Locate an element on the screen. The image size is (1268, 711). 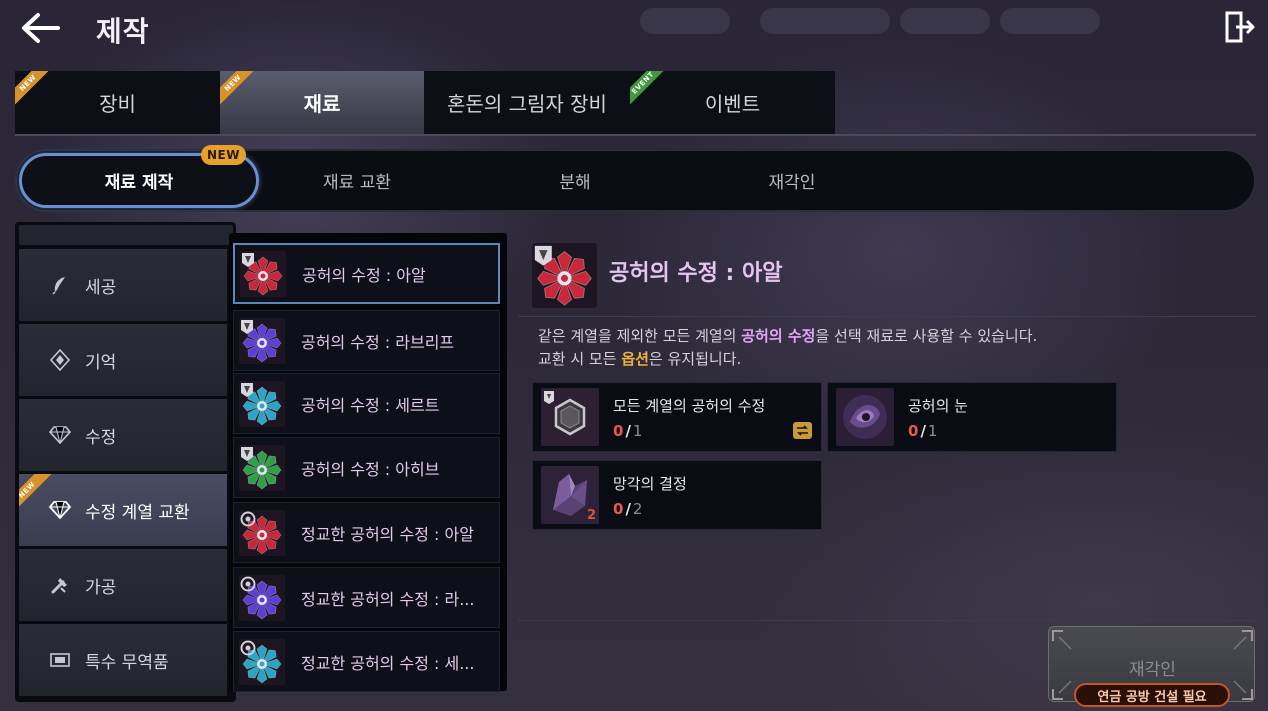
material-info: 공허의 눈 0/1 is located at coordinates (938, 417).